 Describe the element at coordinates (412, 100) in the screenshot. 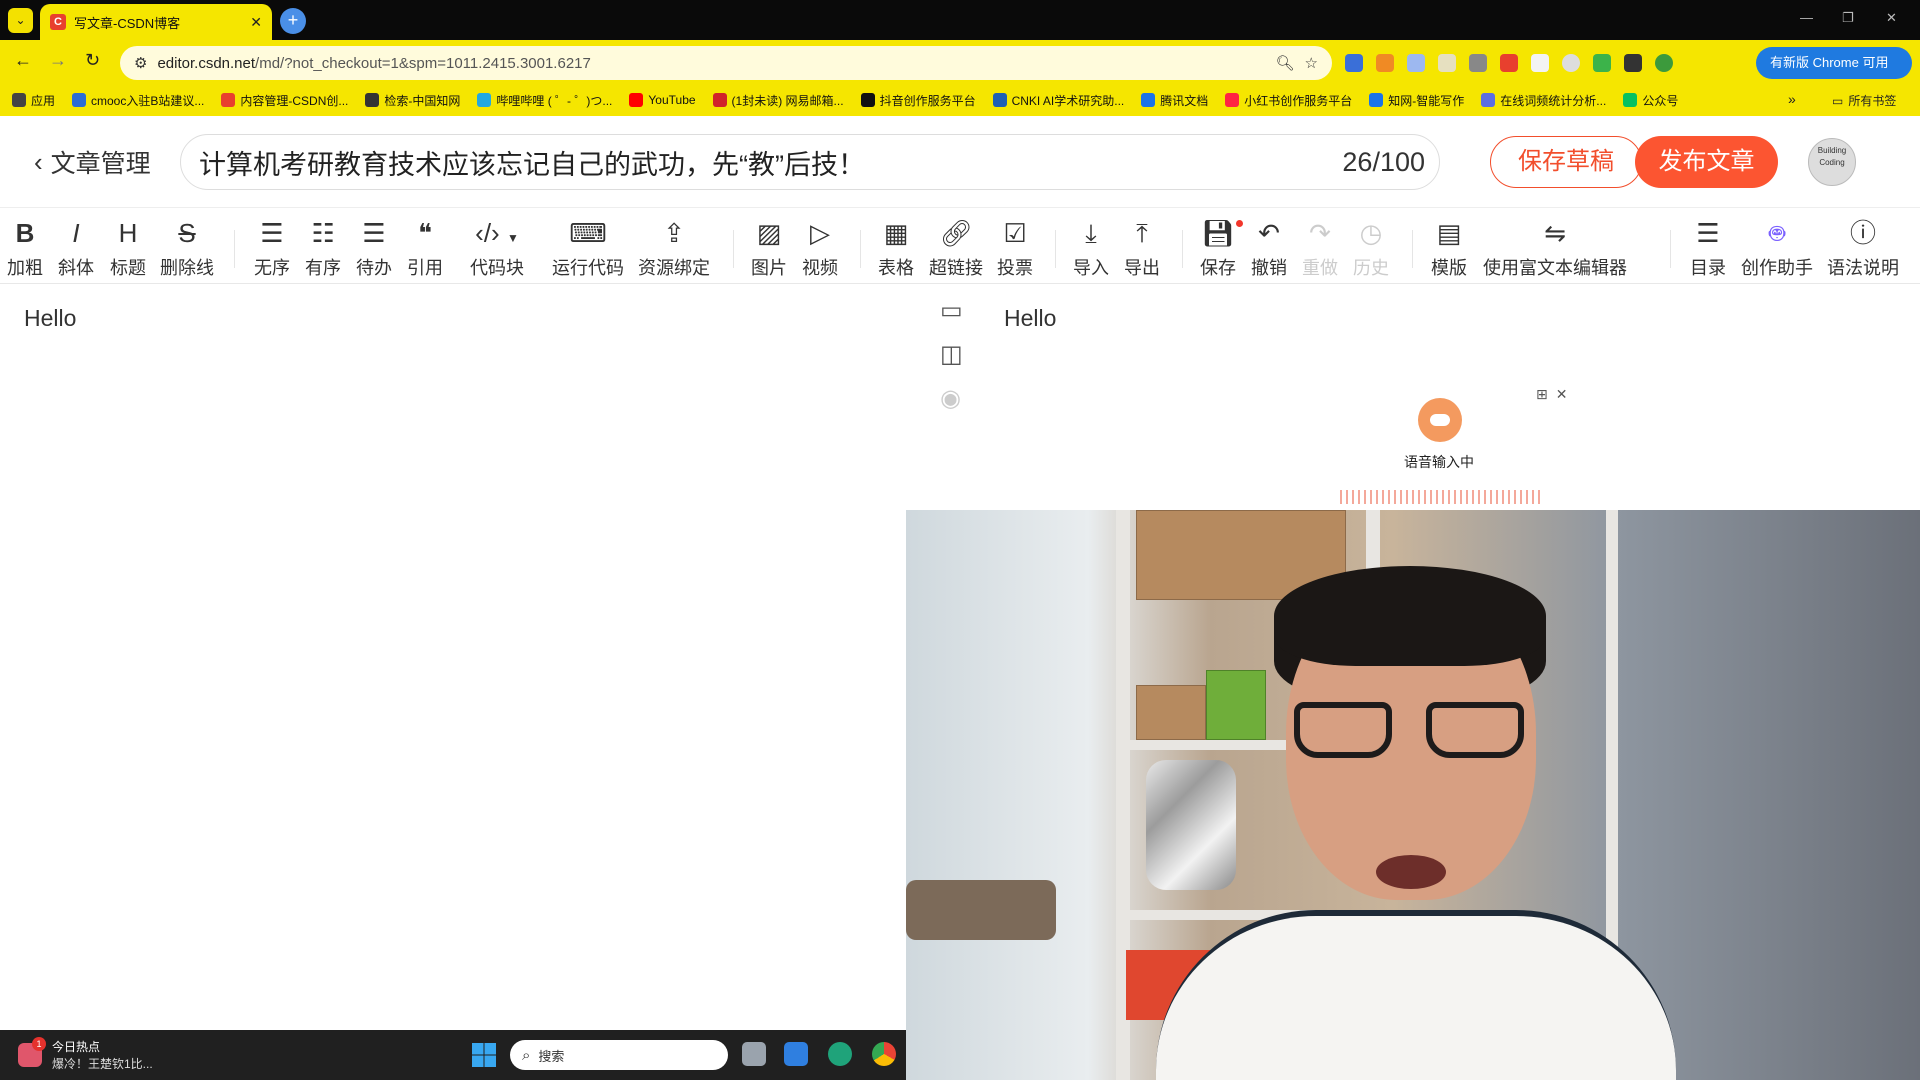

I see `bookmark-item: 检索-中国知网` at that location.